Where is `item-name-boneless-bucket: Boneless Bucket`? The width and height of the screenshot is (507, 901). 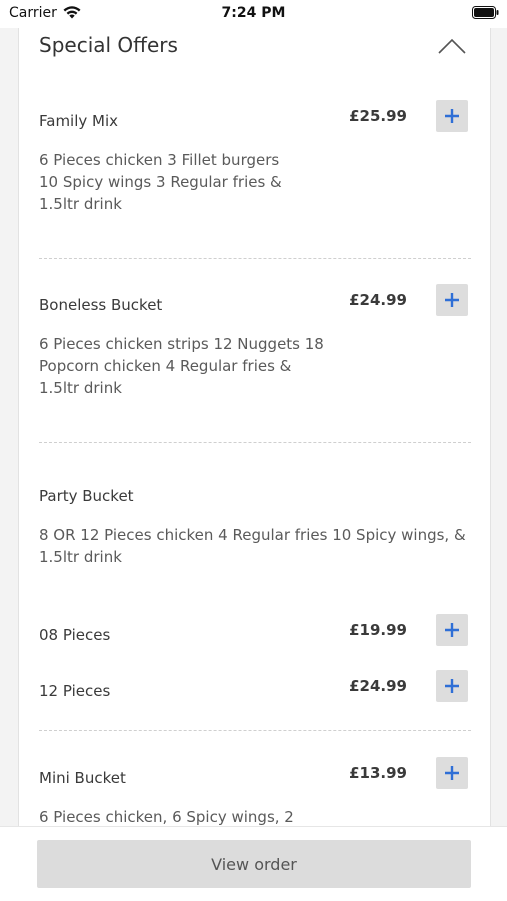 item-name-boneless-bucket: Boneless Bucket is located at coordinates (101, 305).